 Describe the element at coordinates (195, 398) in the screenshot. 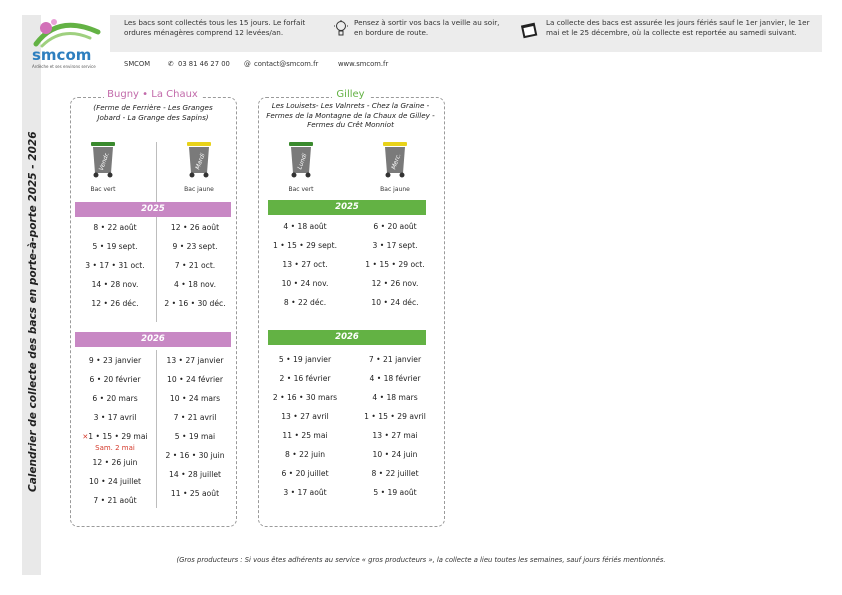

I see `date-row: 10 • 24 mars` at that location.